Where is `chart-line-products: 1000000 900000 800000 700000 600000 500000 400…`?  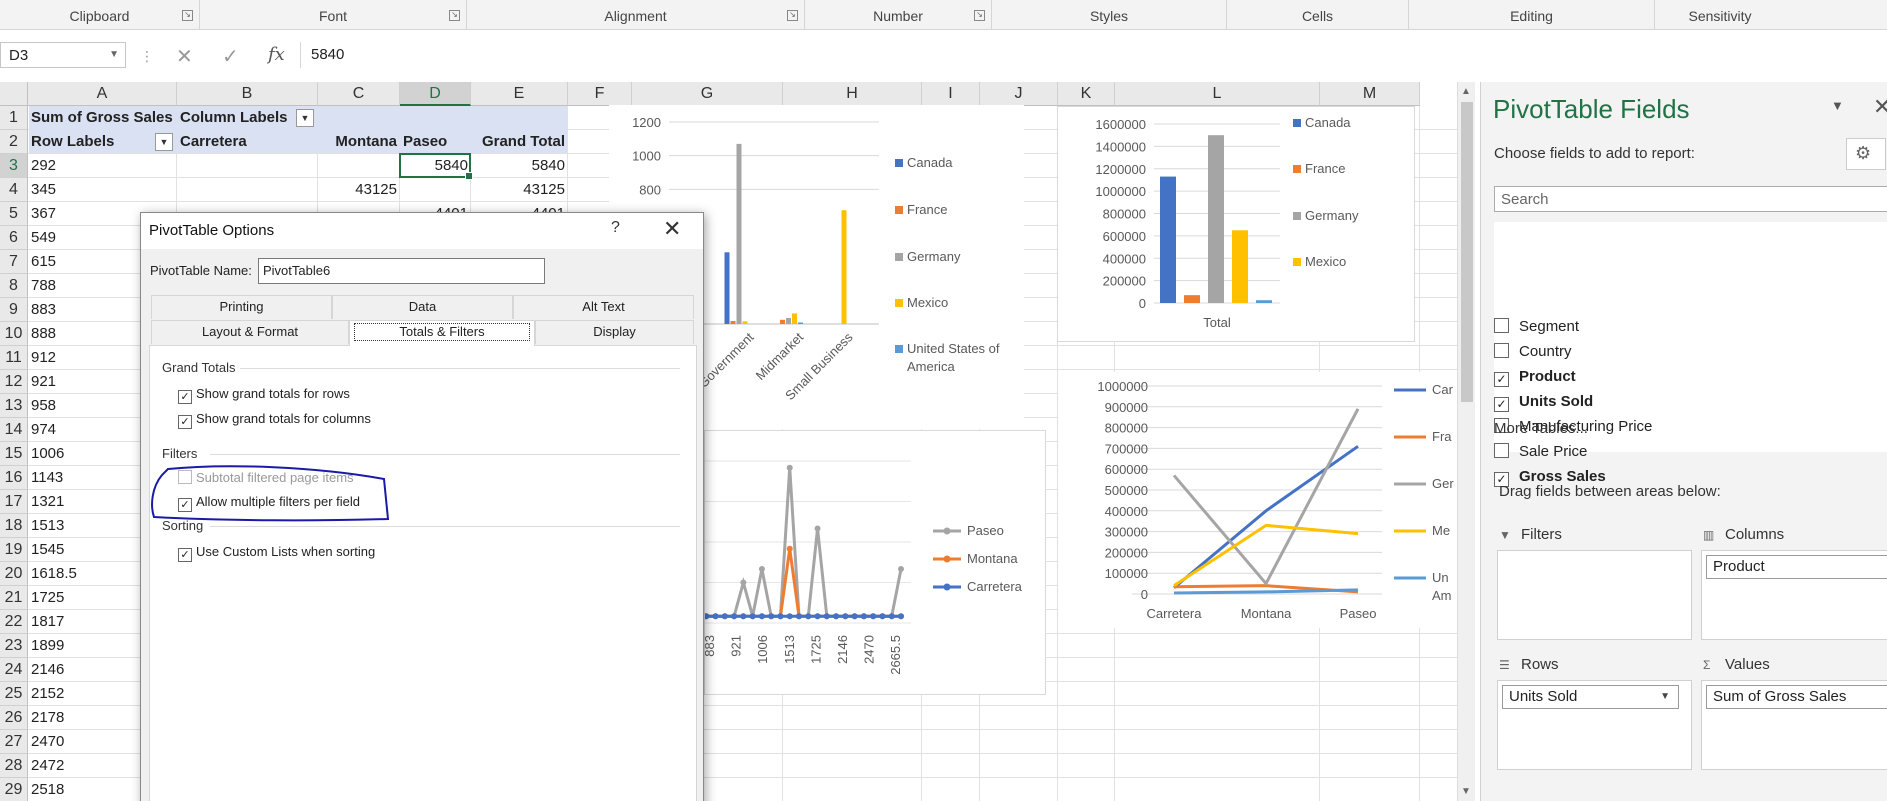 chart-line-products: 1000000 900000 800000 700000 600000 500000 400… is located at coordinates (1258, 500).